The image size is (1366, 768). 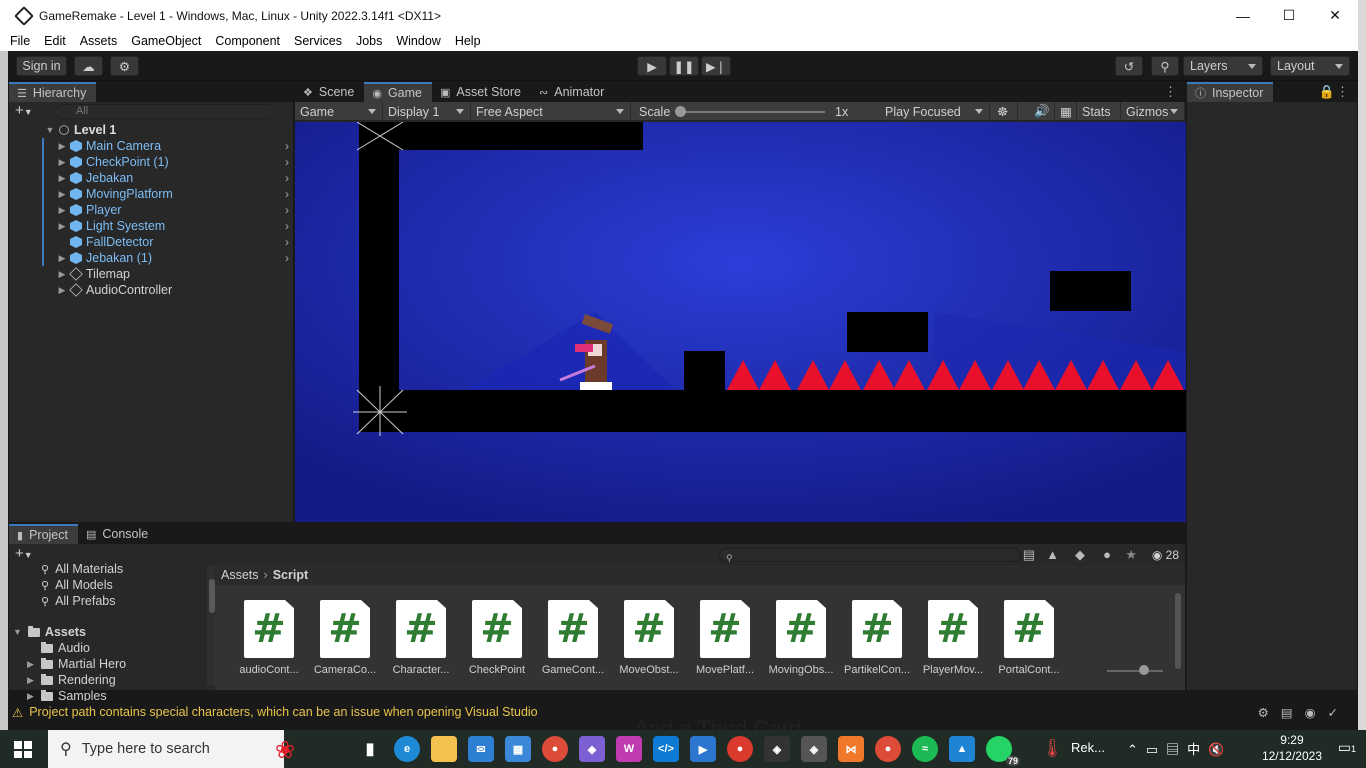 I want to click on menu-window: Window, so click(x=418, y=41).